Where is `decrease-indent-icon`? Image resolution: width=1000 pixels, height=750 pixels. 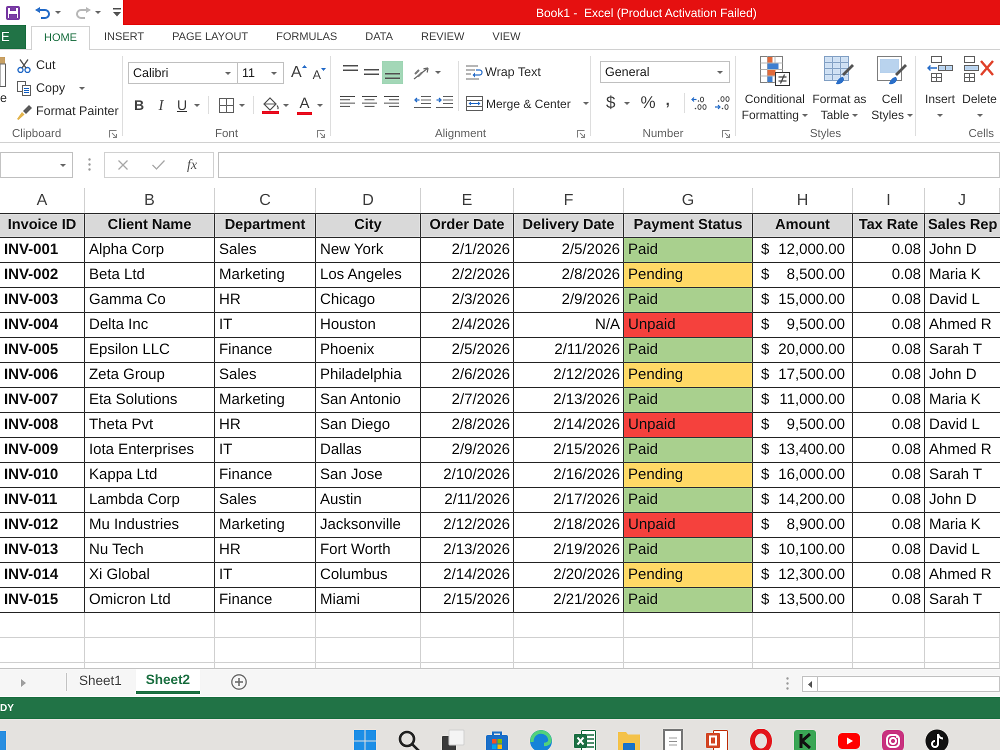
decrease-indent-icon is located at coordinates (422, 102).